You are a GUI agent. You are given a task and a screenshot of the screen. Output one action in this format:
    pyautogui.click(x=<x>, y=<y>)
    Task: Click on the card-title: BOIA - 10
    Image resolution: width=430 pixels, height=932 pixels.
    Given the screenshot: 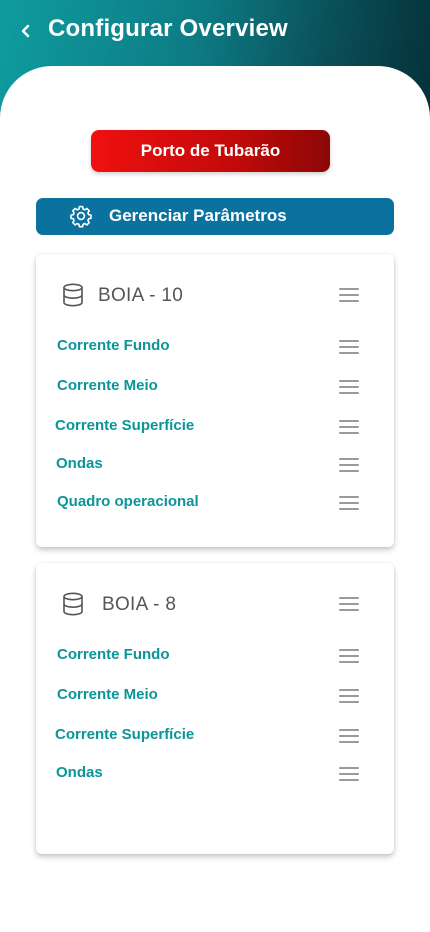 What is the action you would take?
    pyautogui.click(x=141, y=295)
    